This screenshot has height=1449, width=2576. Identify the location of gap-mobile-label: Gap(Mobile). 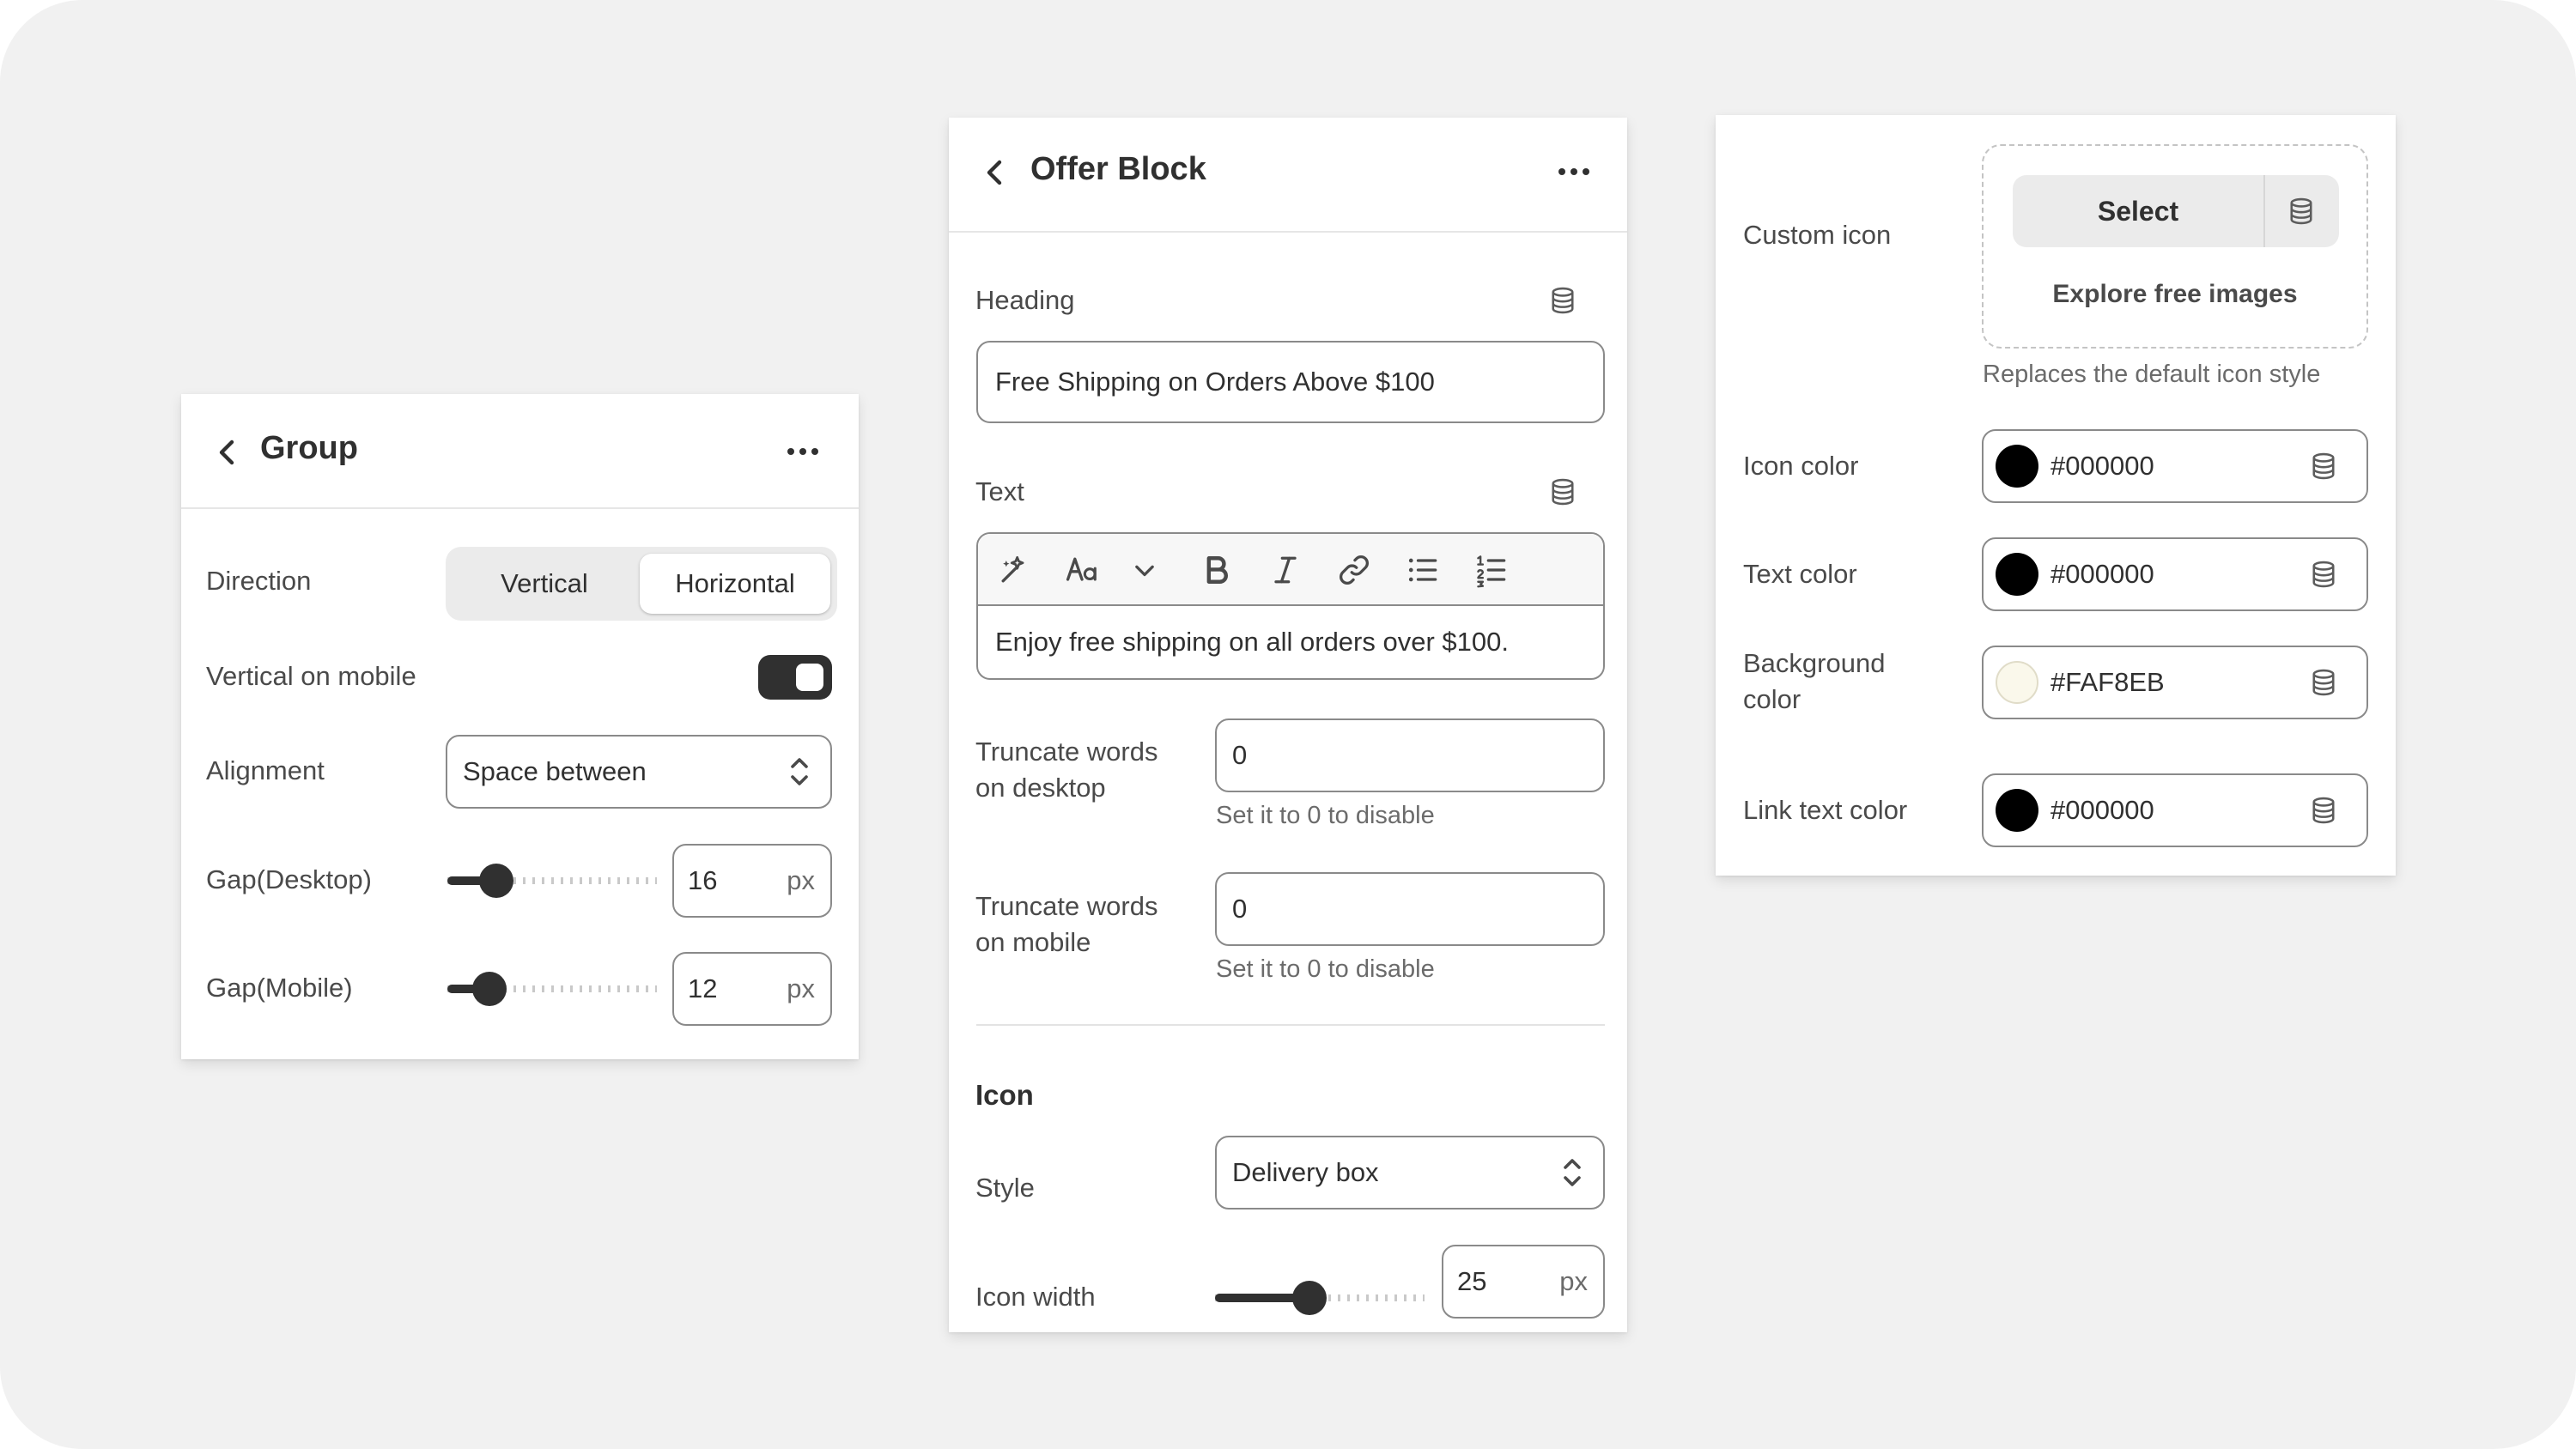
(280, 988).